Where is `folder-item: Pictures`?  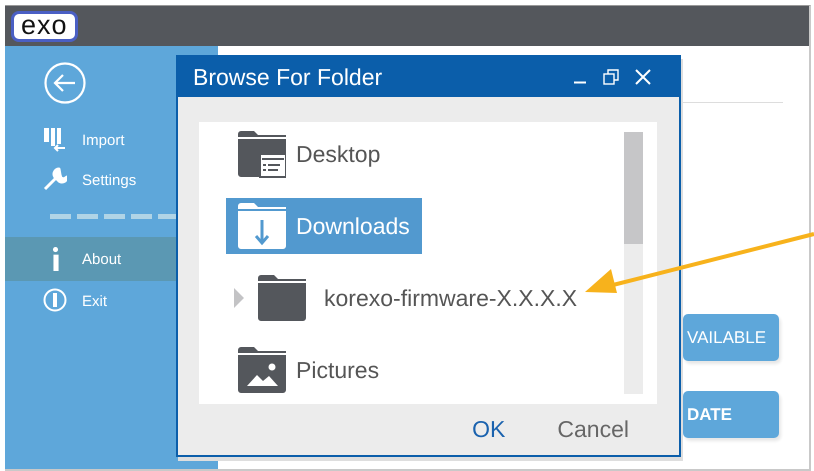
folder-item: Pictures is located at coordinates (309, 370).